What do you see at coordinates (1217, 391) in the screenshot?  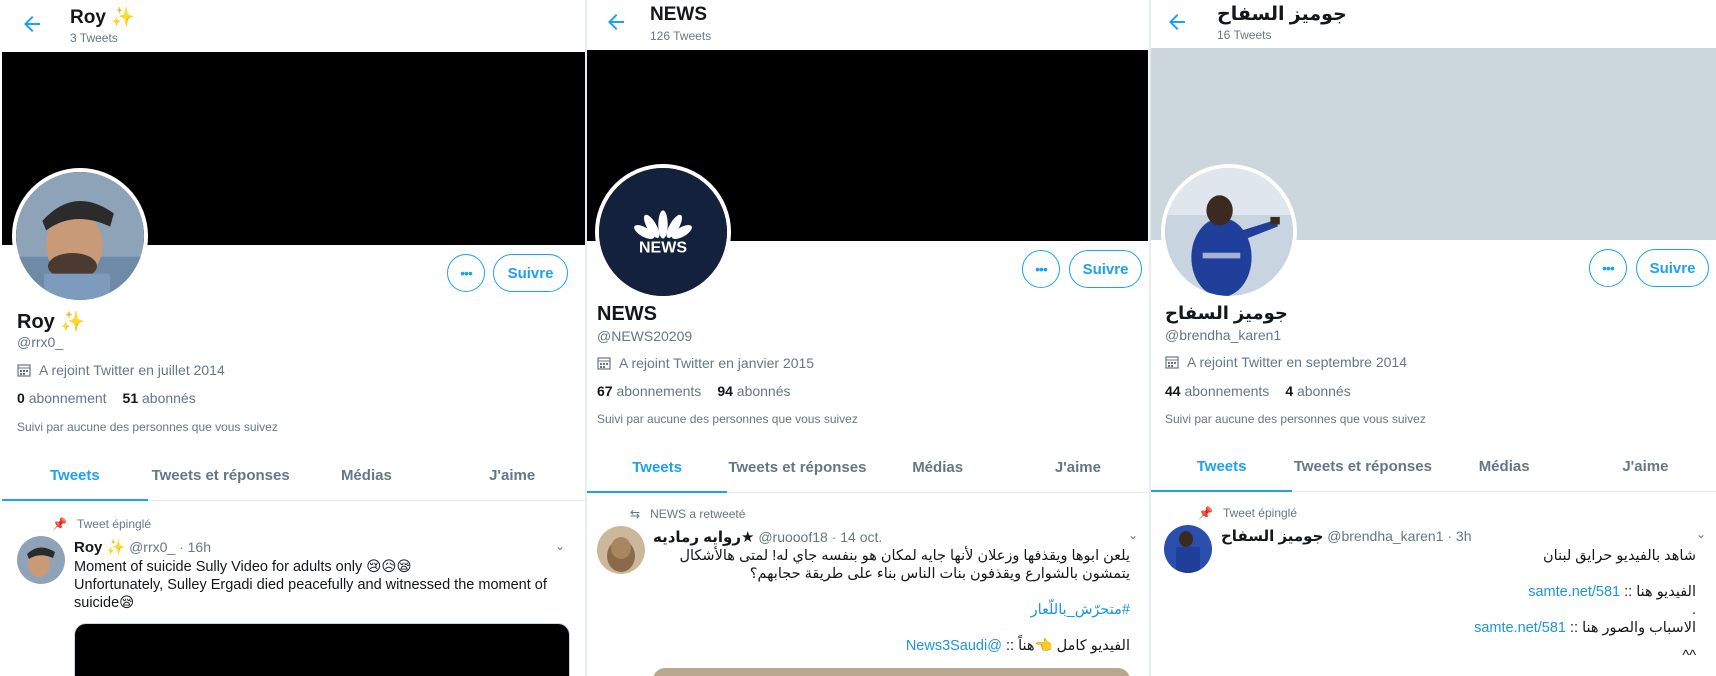 I see `following-link: 44 abonnements` at bounding box center [1217, 391].